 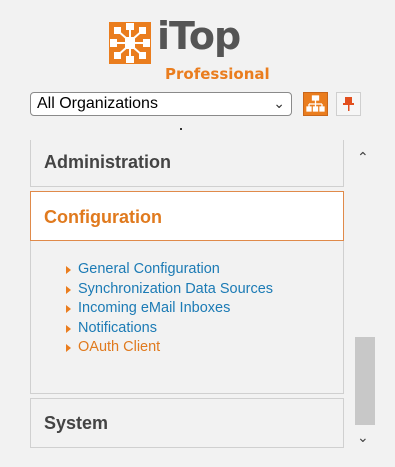 I want to click on menu-item-label: Notifications, so click(x=117, y=327).